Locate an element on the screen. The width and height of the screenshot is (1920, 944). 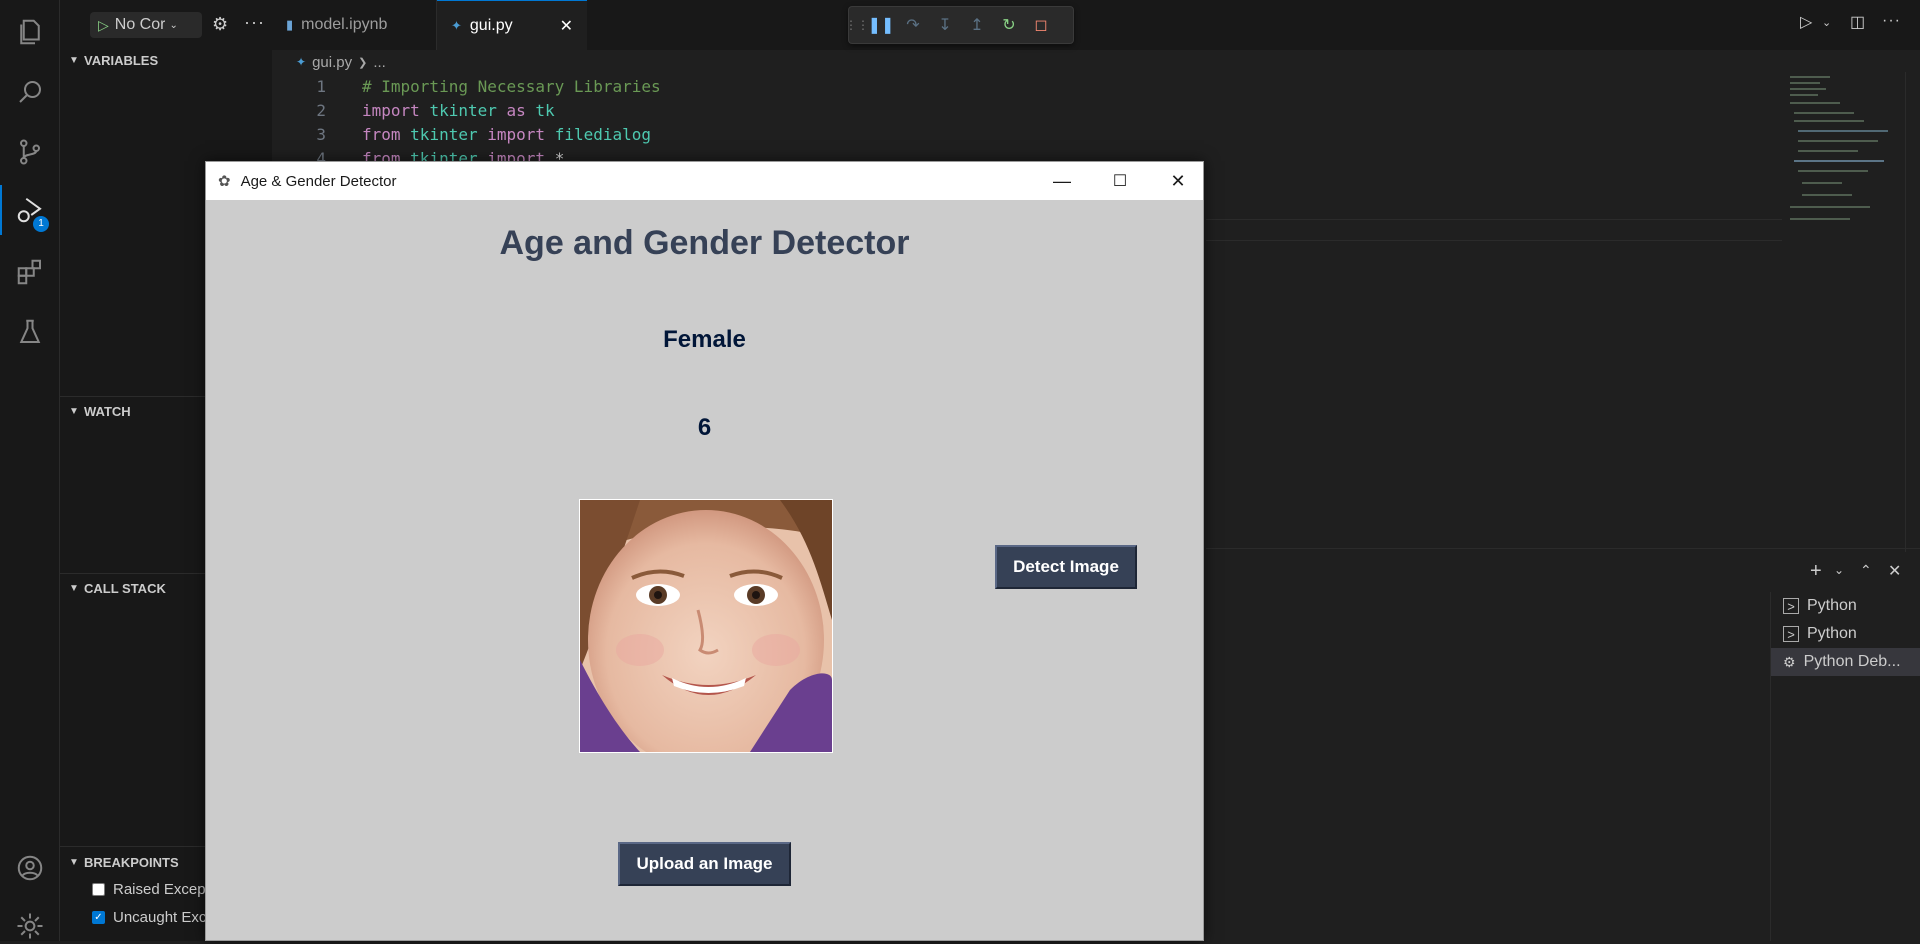
checkbox-checked: ✓ is located at coordinates (98, 917).